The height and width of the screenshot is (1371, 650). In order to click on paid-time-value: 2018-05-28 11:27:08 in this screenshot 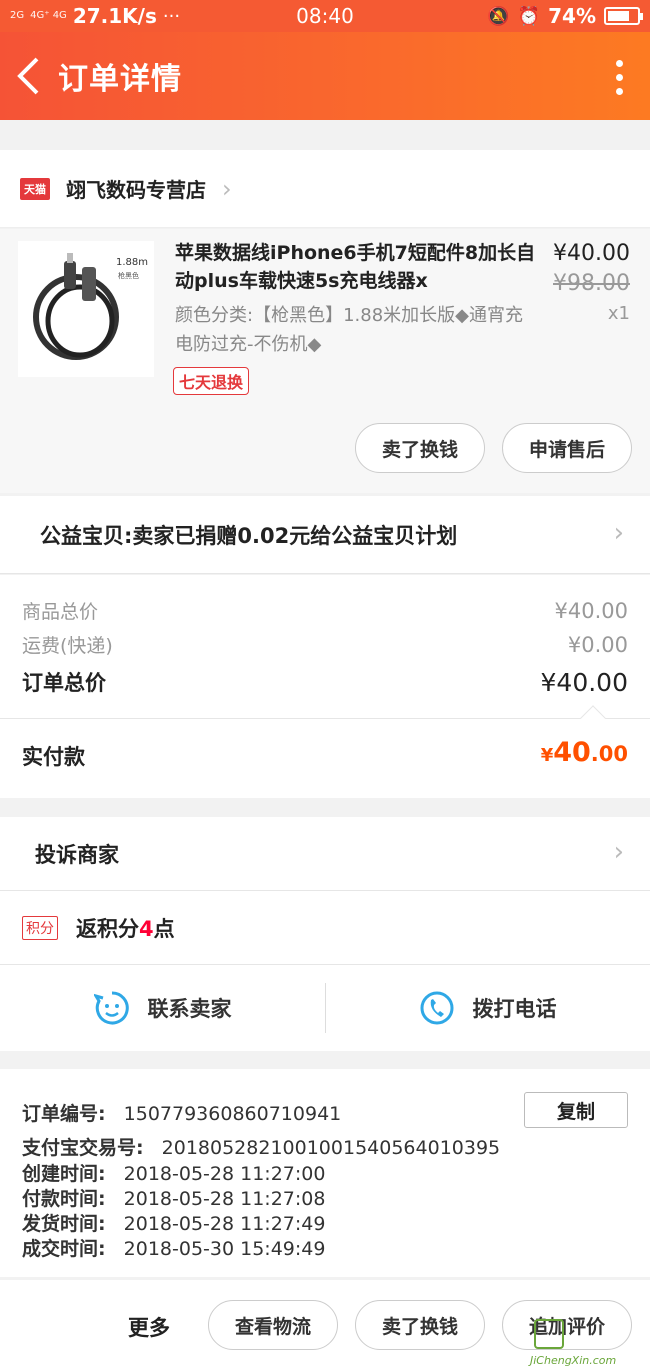, I will do `click(224, 1199)`.